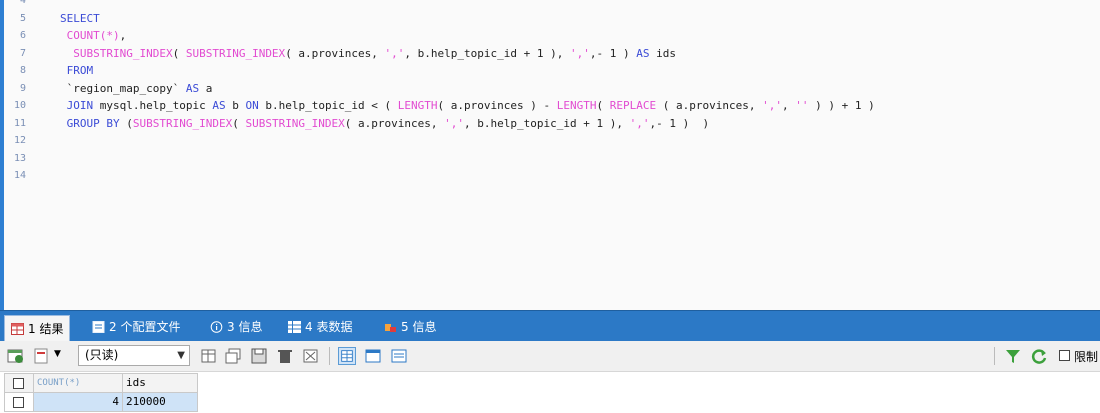  What do you see at coordinates (80, 35) in the screenshot?
I see `code-token: COUNT` at bounding box center [80, 35].